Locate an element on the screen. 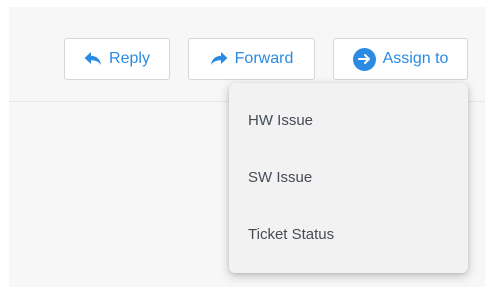 The image size is (485, 287). assign-to-button: Assign to is located at coordinates (400, 59).